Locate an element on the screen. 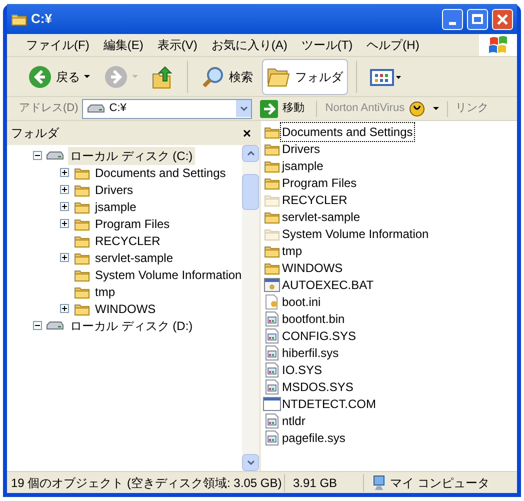 Image resolution: width=524 pixels, height=501 pixels. close-button is located at coordinates (502, 19).